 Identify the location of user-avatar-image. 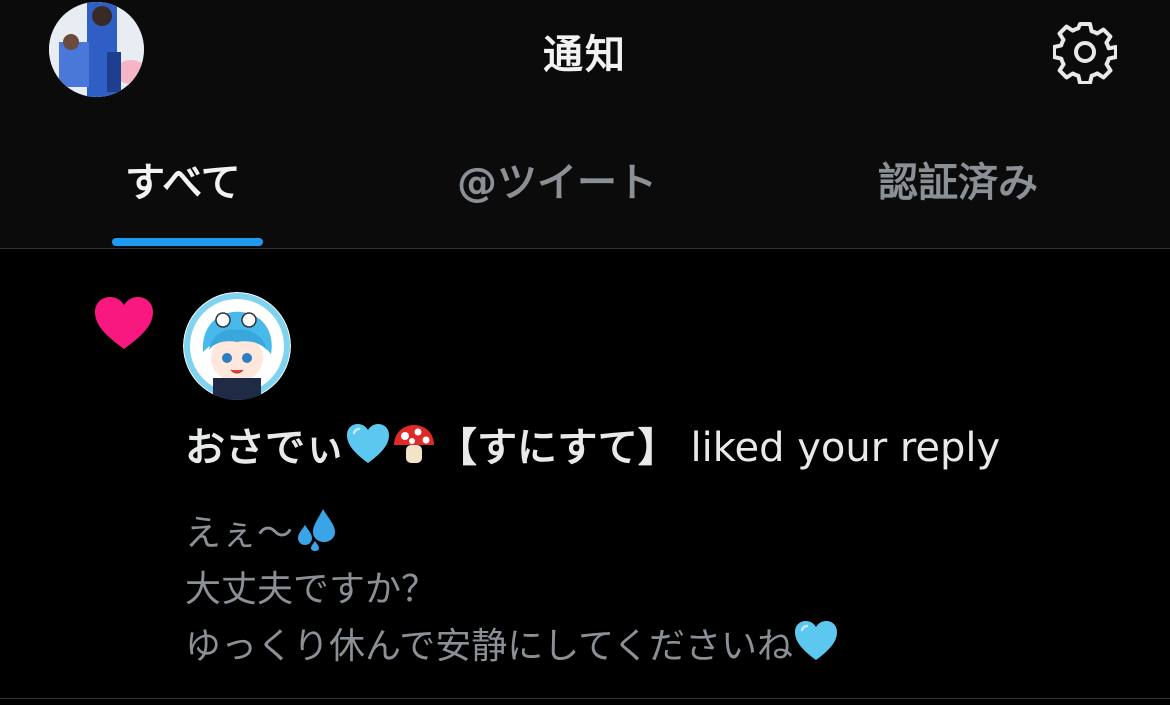
(237, 346).